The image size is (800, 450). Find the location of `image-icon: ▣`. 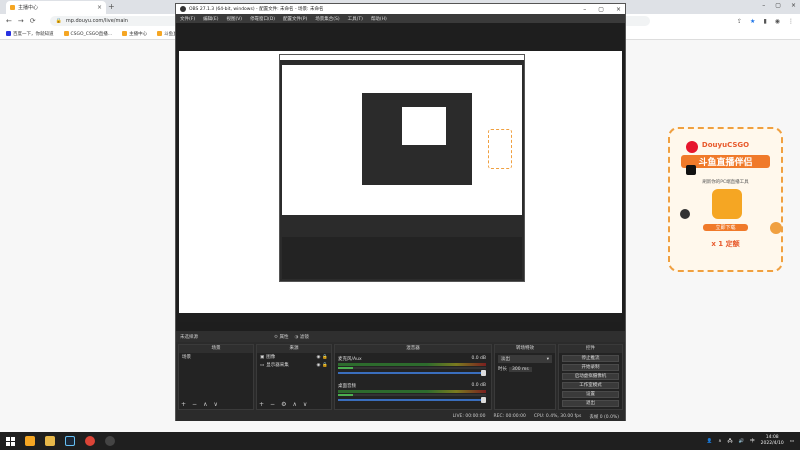

image-icon: ▣ is located at coordinates (262, 357).